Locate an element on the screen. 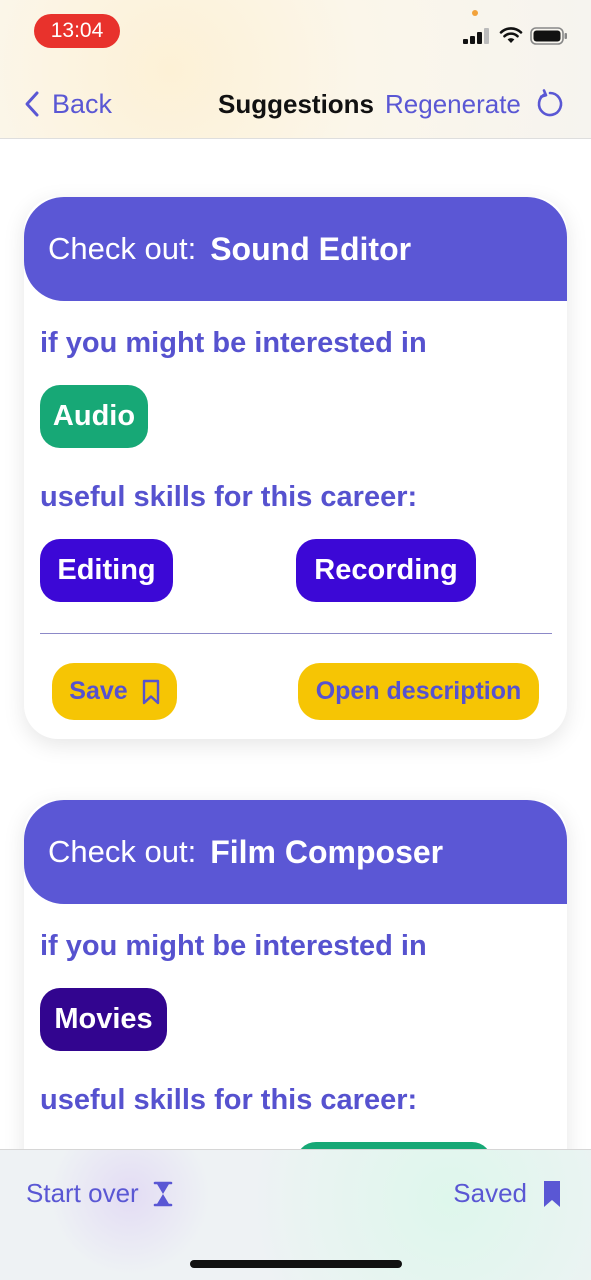 The height and width of the screenshot is (1280, 591). card-header: Check out: Sound Editor is located at coordinates (295, 249).